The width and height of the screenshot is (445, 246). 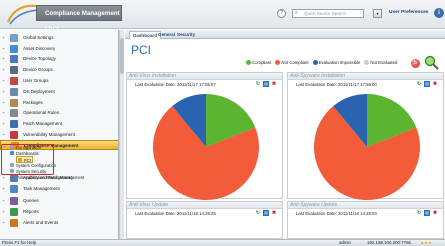 I want to click on sidebar-item-label: Vulnerability Management, so click(x=49, y=134).